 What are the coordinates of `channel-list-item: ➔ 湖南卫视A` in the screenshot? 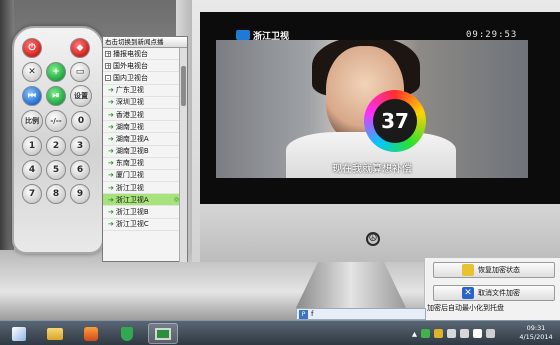 It's located at (142, 139).